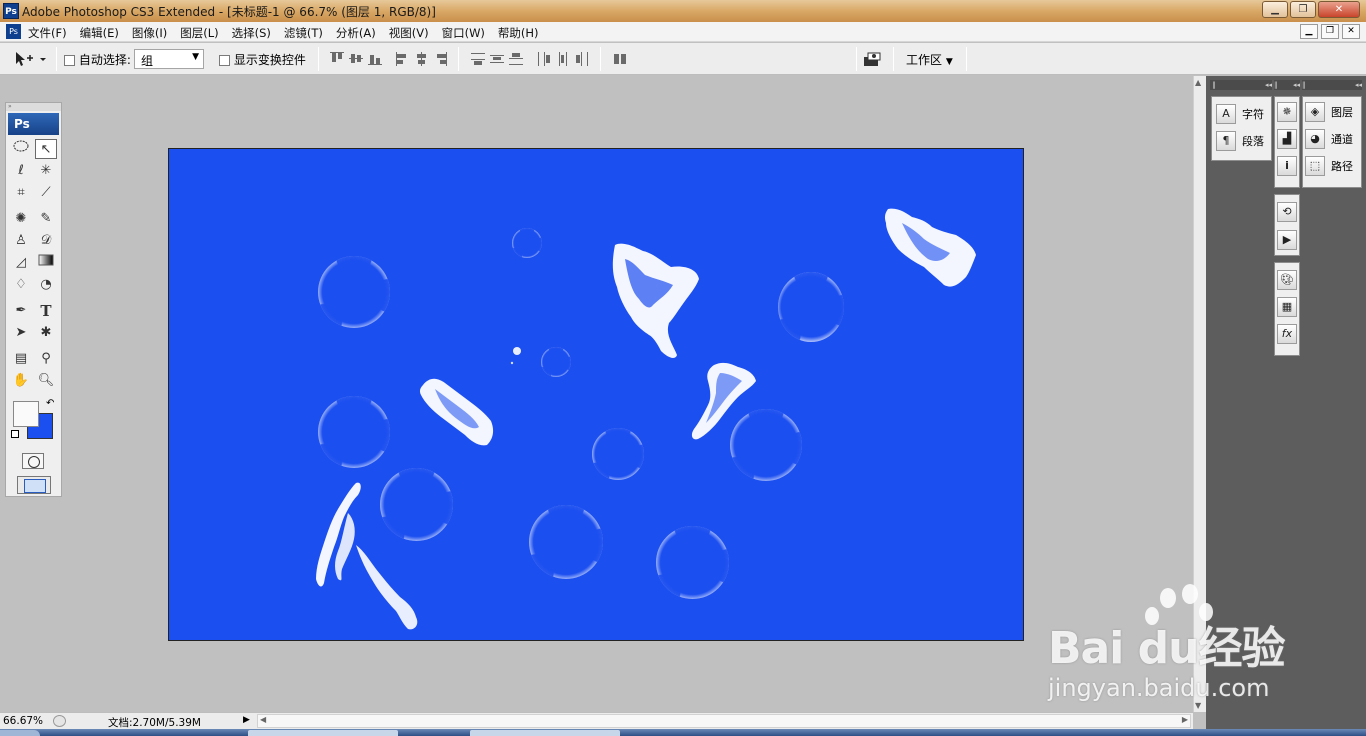 This screenshot has width=1366, height=736. What do you see at coordinates (1287, 212) in the screenshot?
I see `panel-history: ⟲` at bounding box center [1287, 212].